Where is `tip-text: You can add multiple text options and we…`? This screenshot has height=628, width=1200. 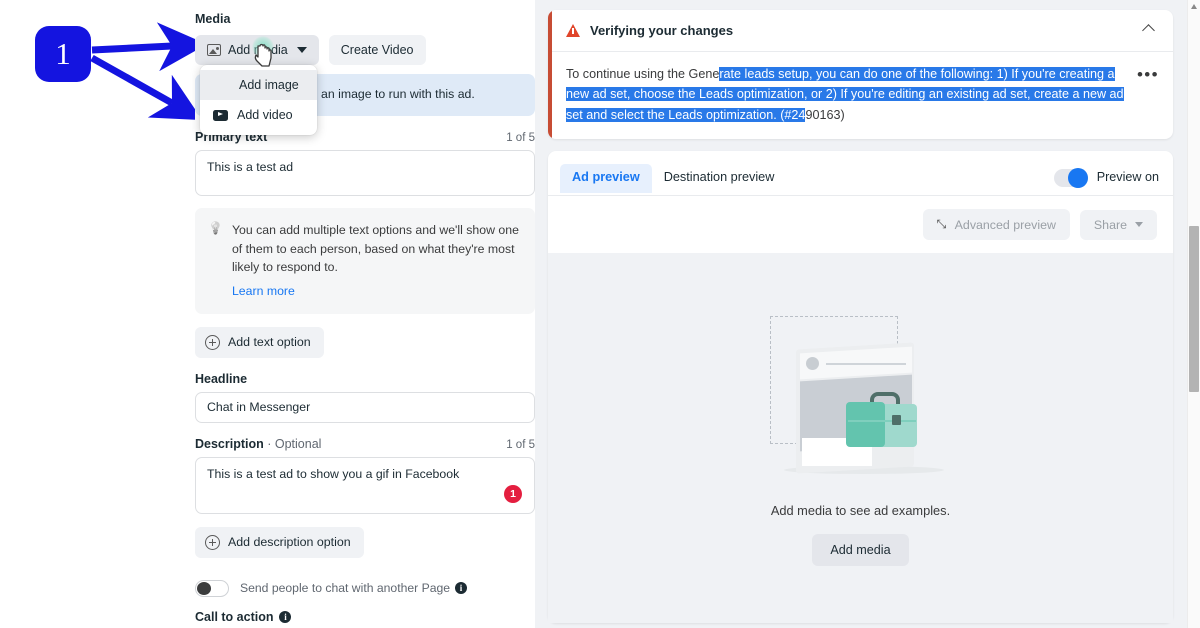 tip-text: You can add multiple text options and we… is located at coordinates (375, 249).